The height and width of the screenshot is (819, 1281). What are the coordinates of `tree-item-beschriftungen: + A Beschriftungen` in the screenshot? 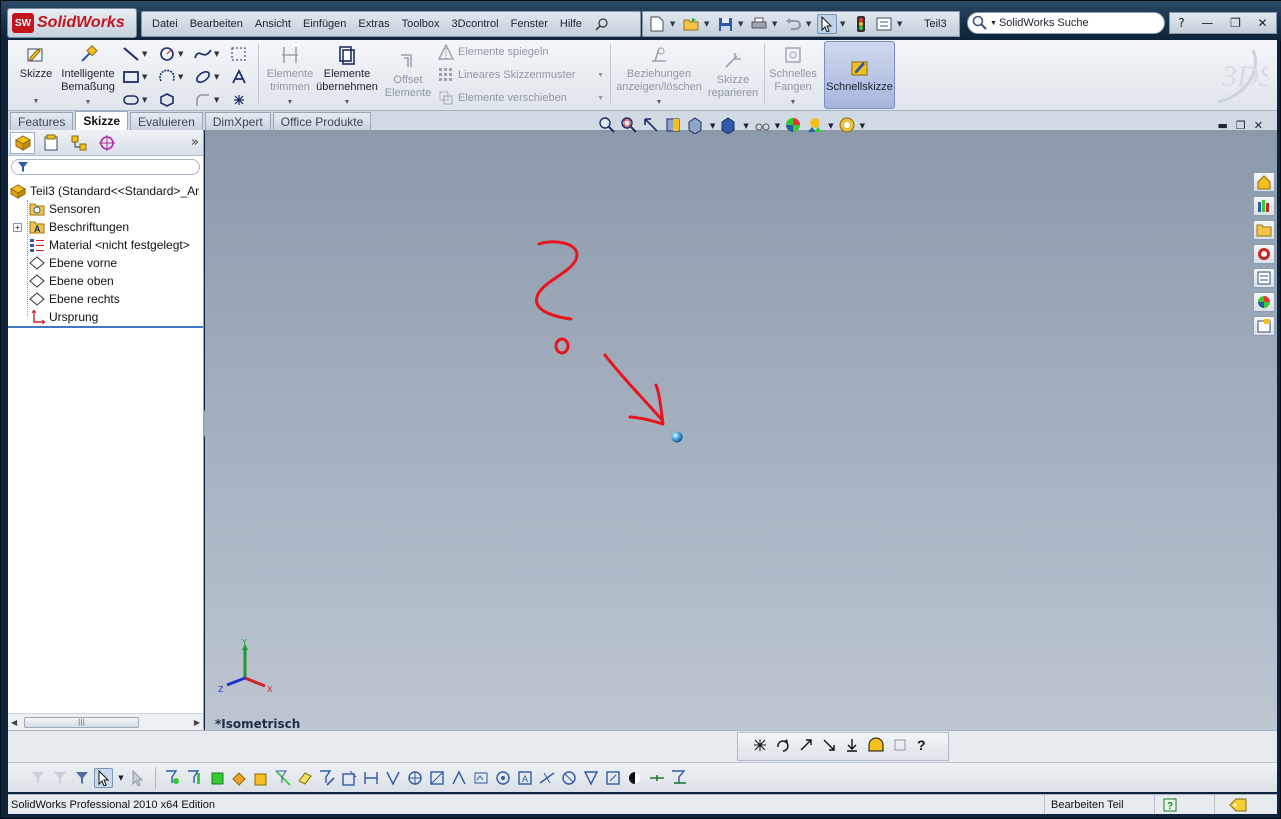 It's located at (105, 227).